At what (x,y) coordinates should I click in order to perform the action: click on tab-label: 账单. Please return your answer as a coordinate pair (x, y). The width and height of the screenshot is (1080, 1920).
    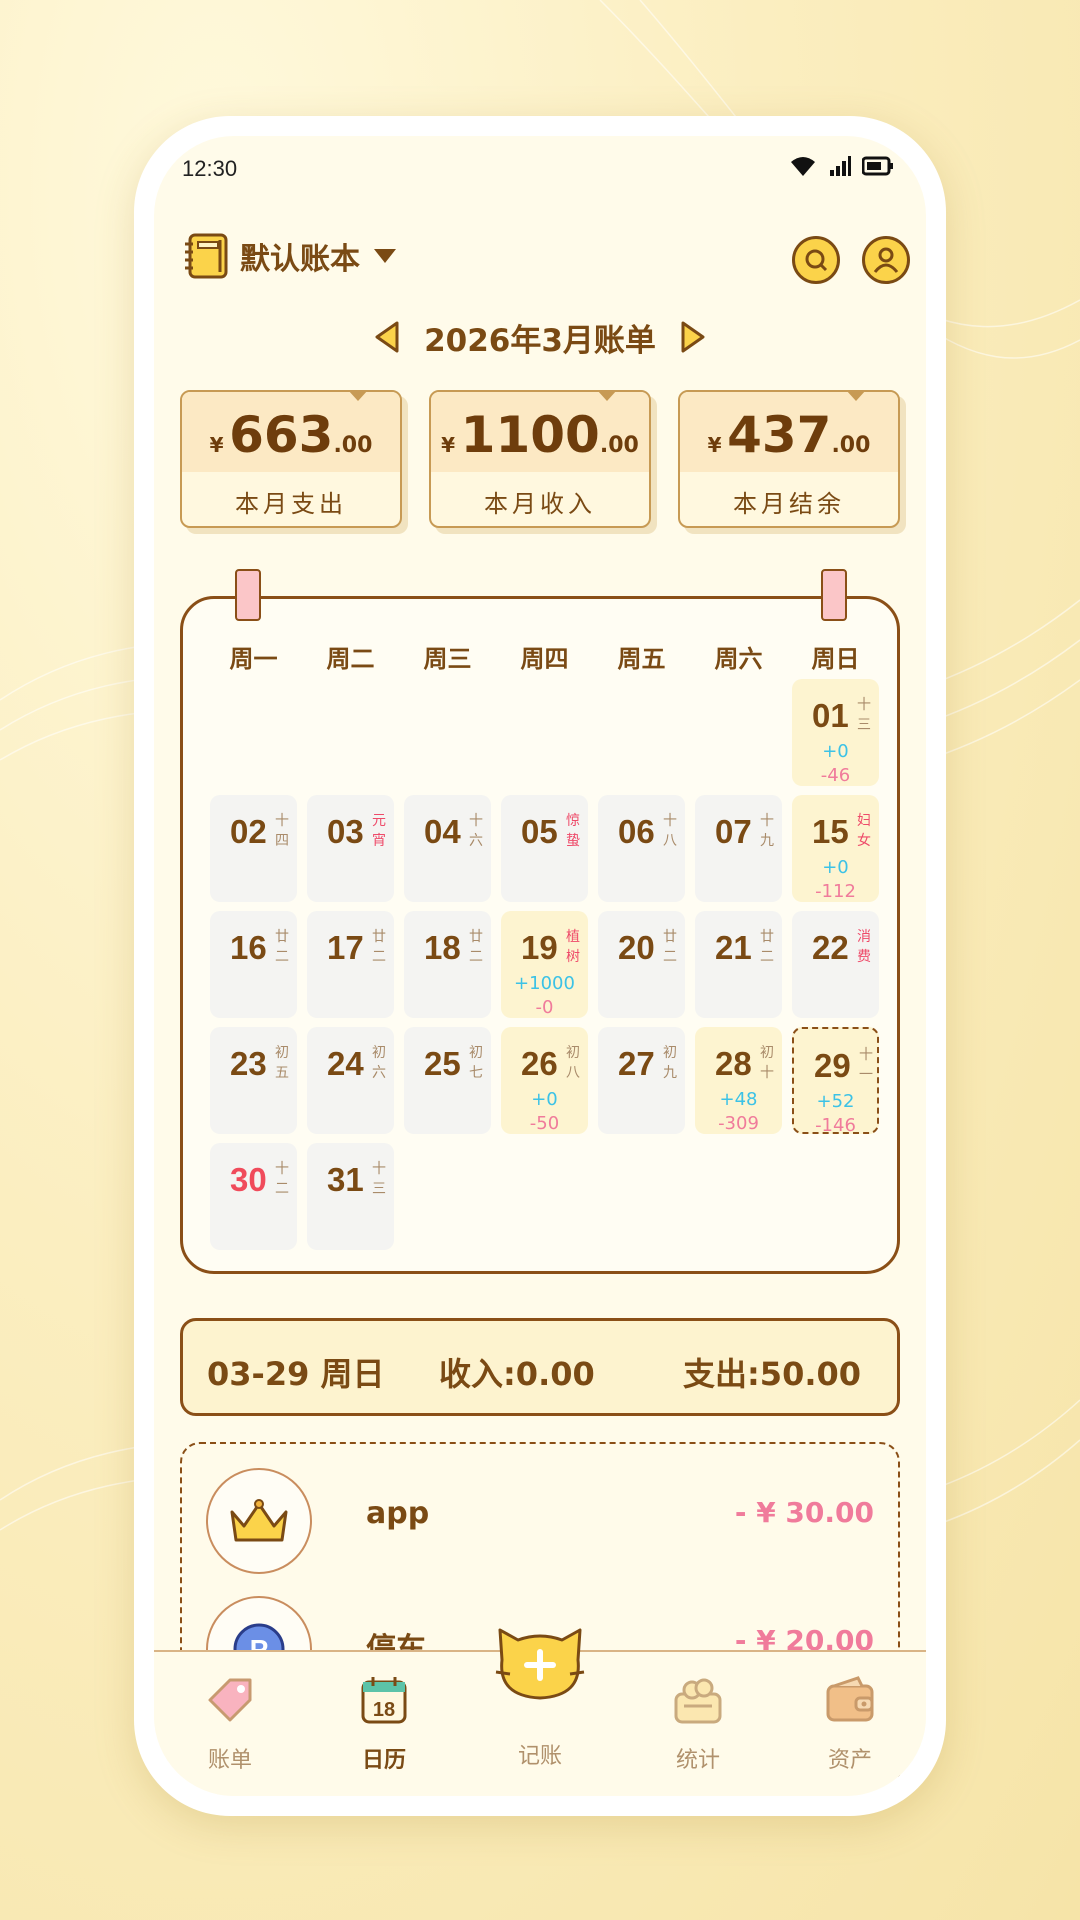
    Looking at the image, I should click on (229, 1760).